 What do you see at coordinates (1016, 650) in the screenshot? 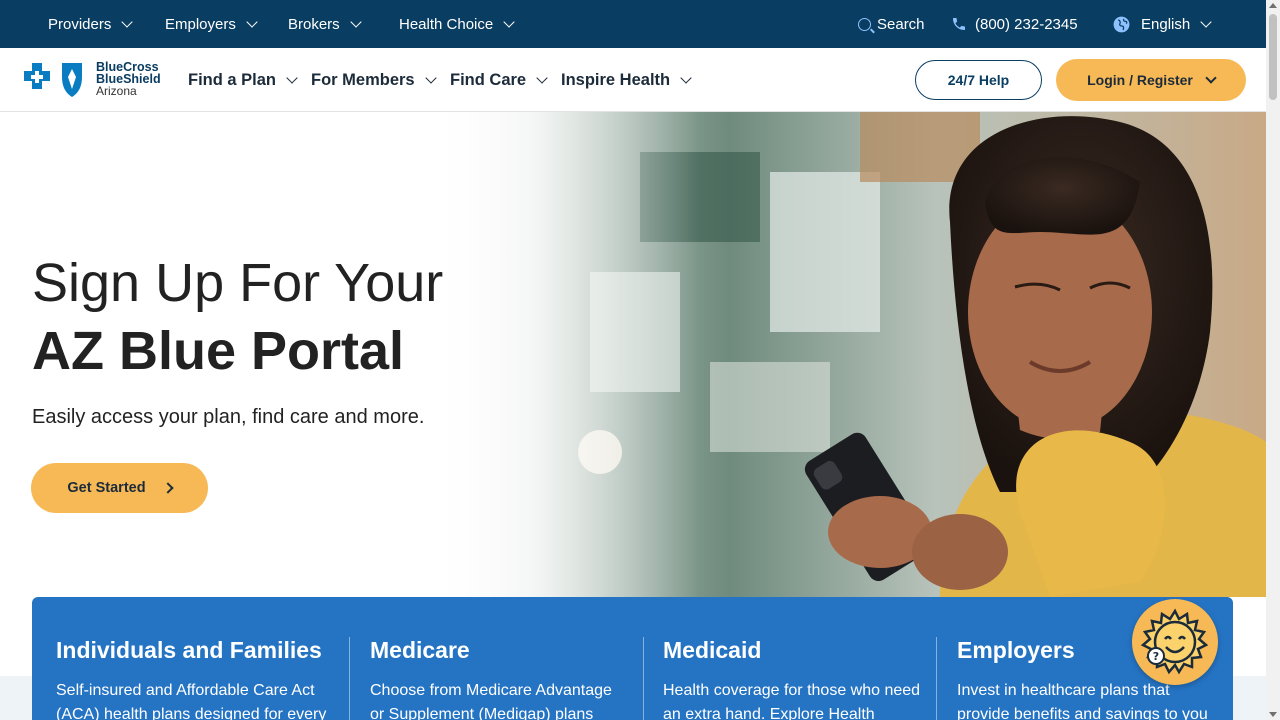
I see `card-title: Employers` at bounding box center [1016, 650].